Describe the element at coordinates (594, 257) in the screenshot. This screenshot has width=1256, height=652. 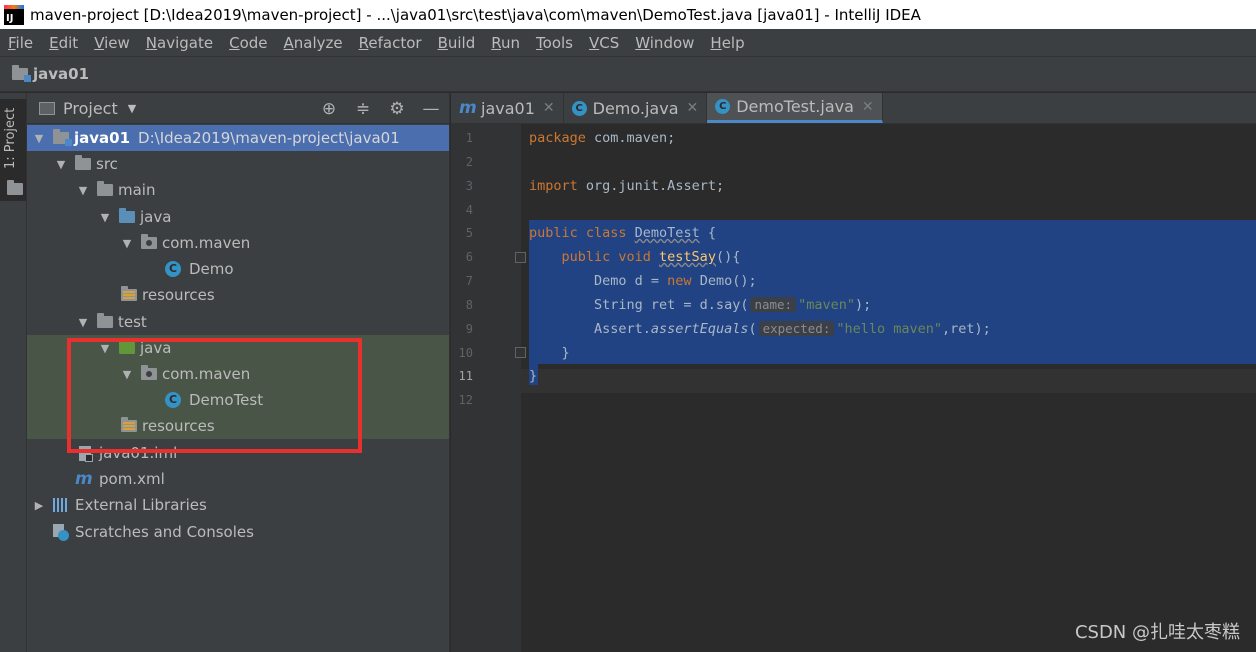
I see `keyword: public void` at that location.